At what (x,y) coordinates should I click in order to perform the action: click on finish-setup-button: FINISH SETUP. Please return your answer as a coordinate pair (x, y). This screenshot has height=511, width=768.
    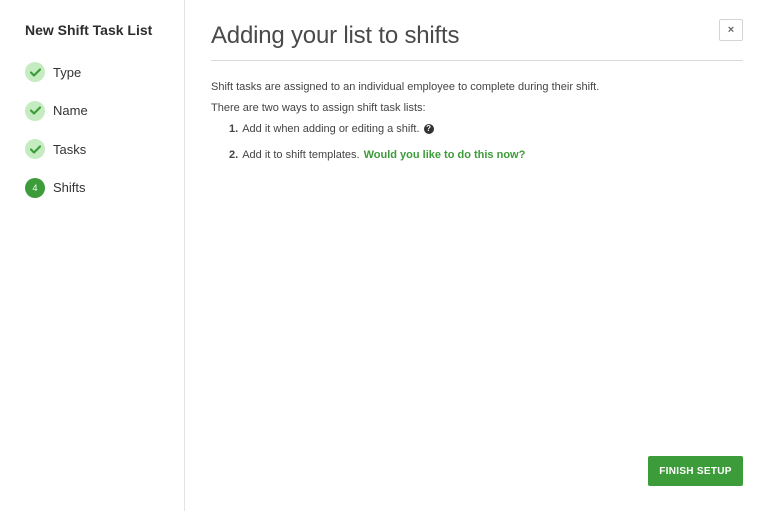
    Looking at the image, I should click on (695, 471).